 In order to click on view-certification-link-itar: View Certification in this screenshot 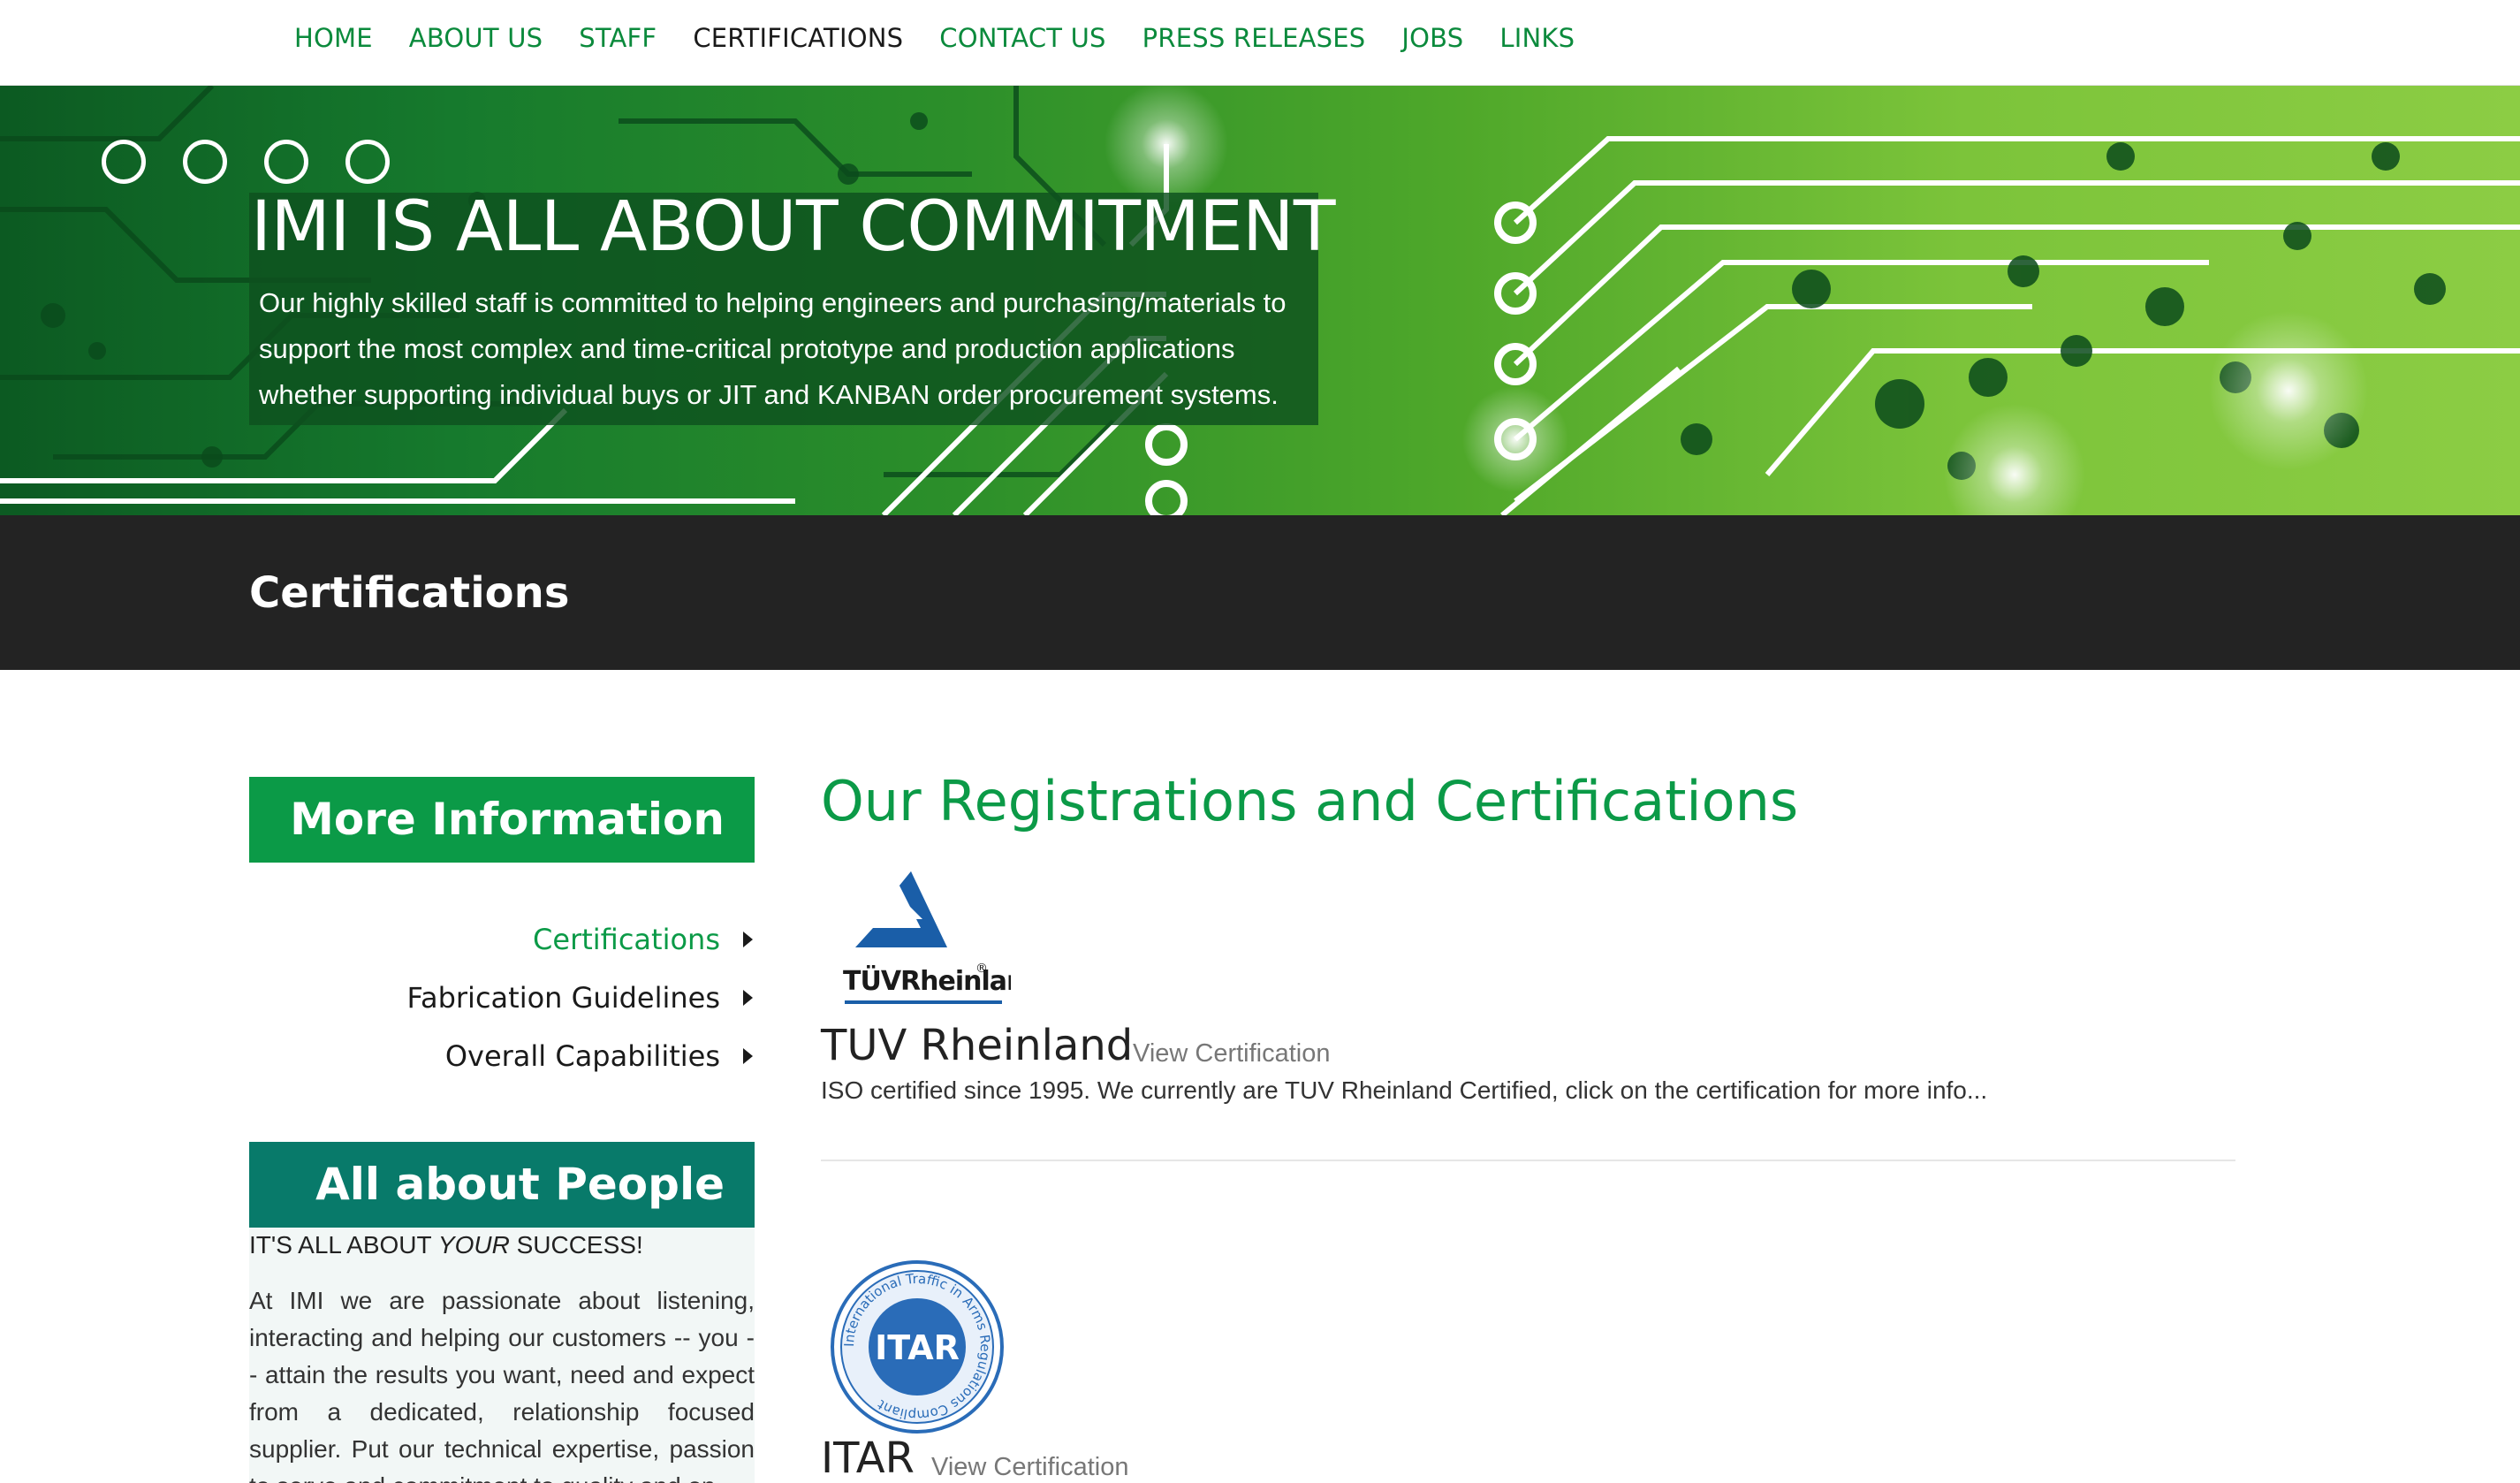, I will do `click(1030, 1467)`.